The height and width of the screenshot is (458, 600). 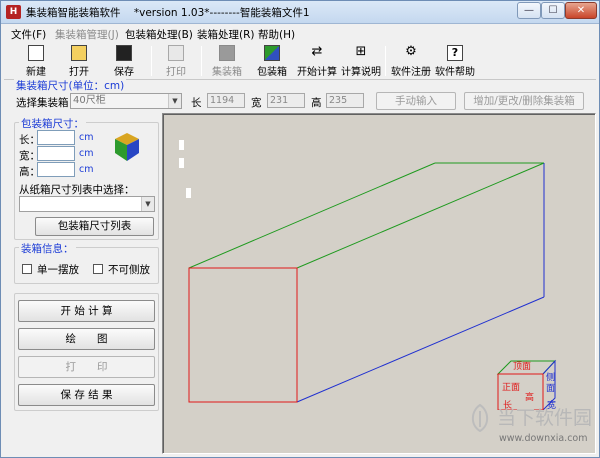 I want to click on start-calc-button: ⇄ 开始计算, so click(x=317, y=61).